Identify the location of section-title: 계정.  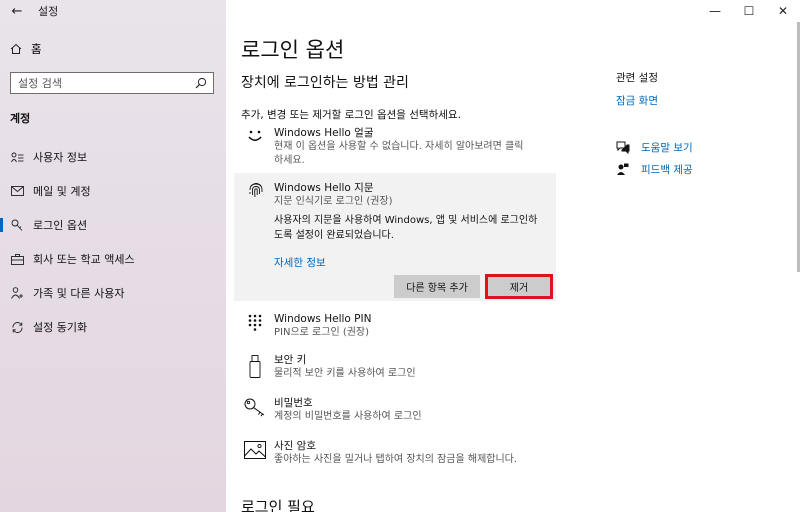
(20, 118).